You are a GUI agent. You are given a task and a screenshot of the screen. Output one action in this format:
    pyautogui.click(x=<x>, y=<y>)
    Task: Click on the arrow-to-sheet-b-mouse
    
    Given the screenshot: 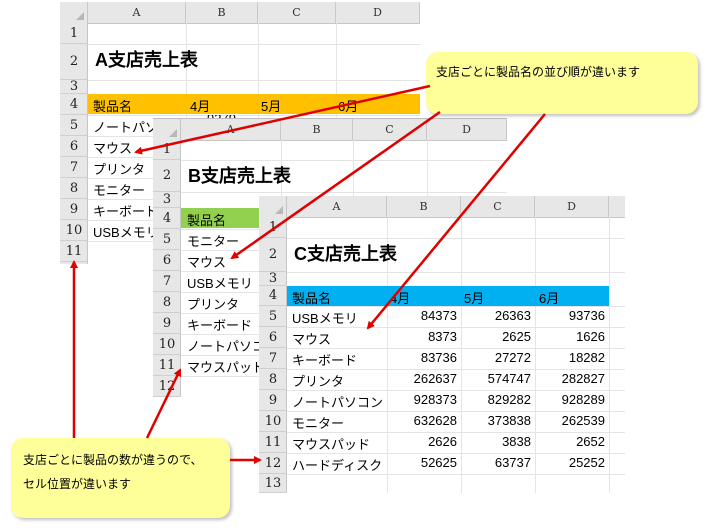 What is the action you would take?
    pyautogui.click(x=335, y=185)
    